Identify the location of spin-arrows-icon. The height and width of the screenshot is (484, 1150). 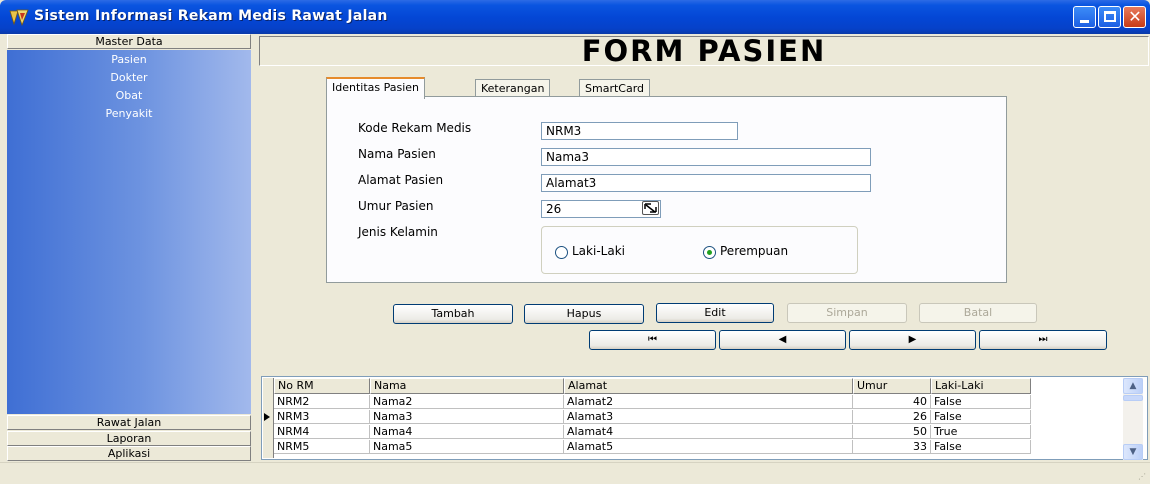
(650, 208).